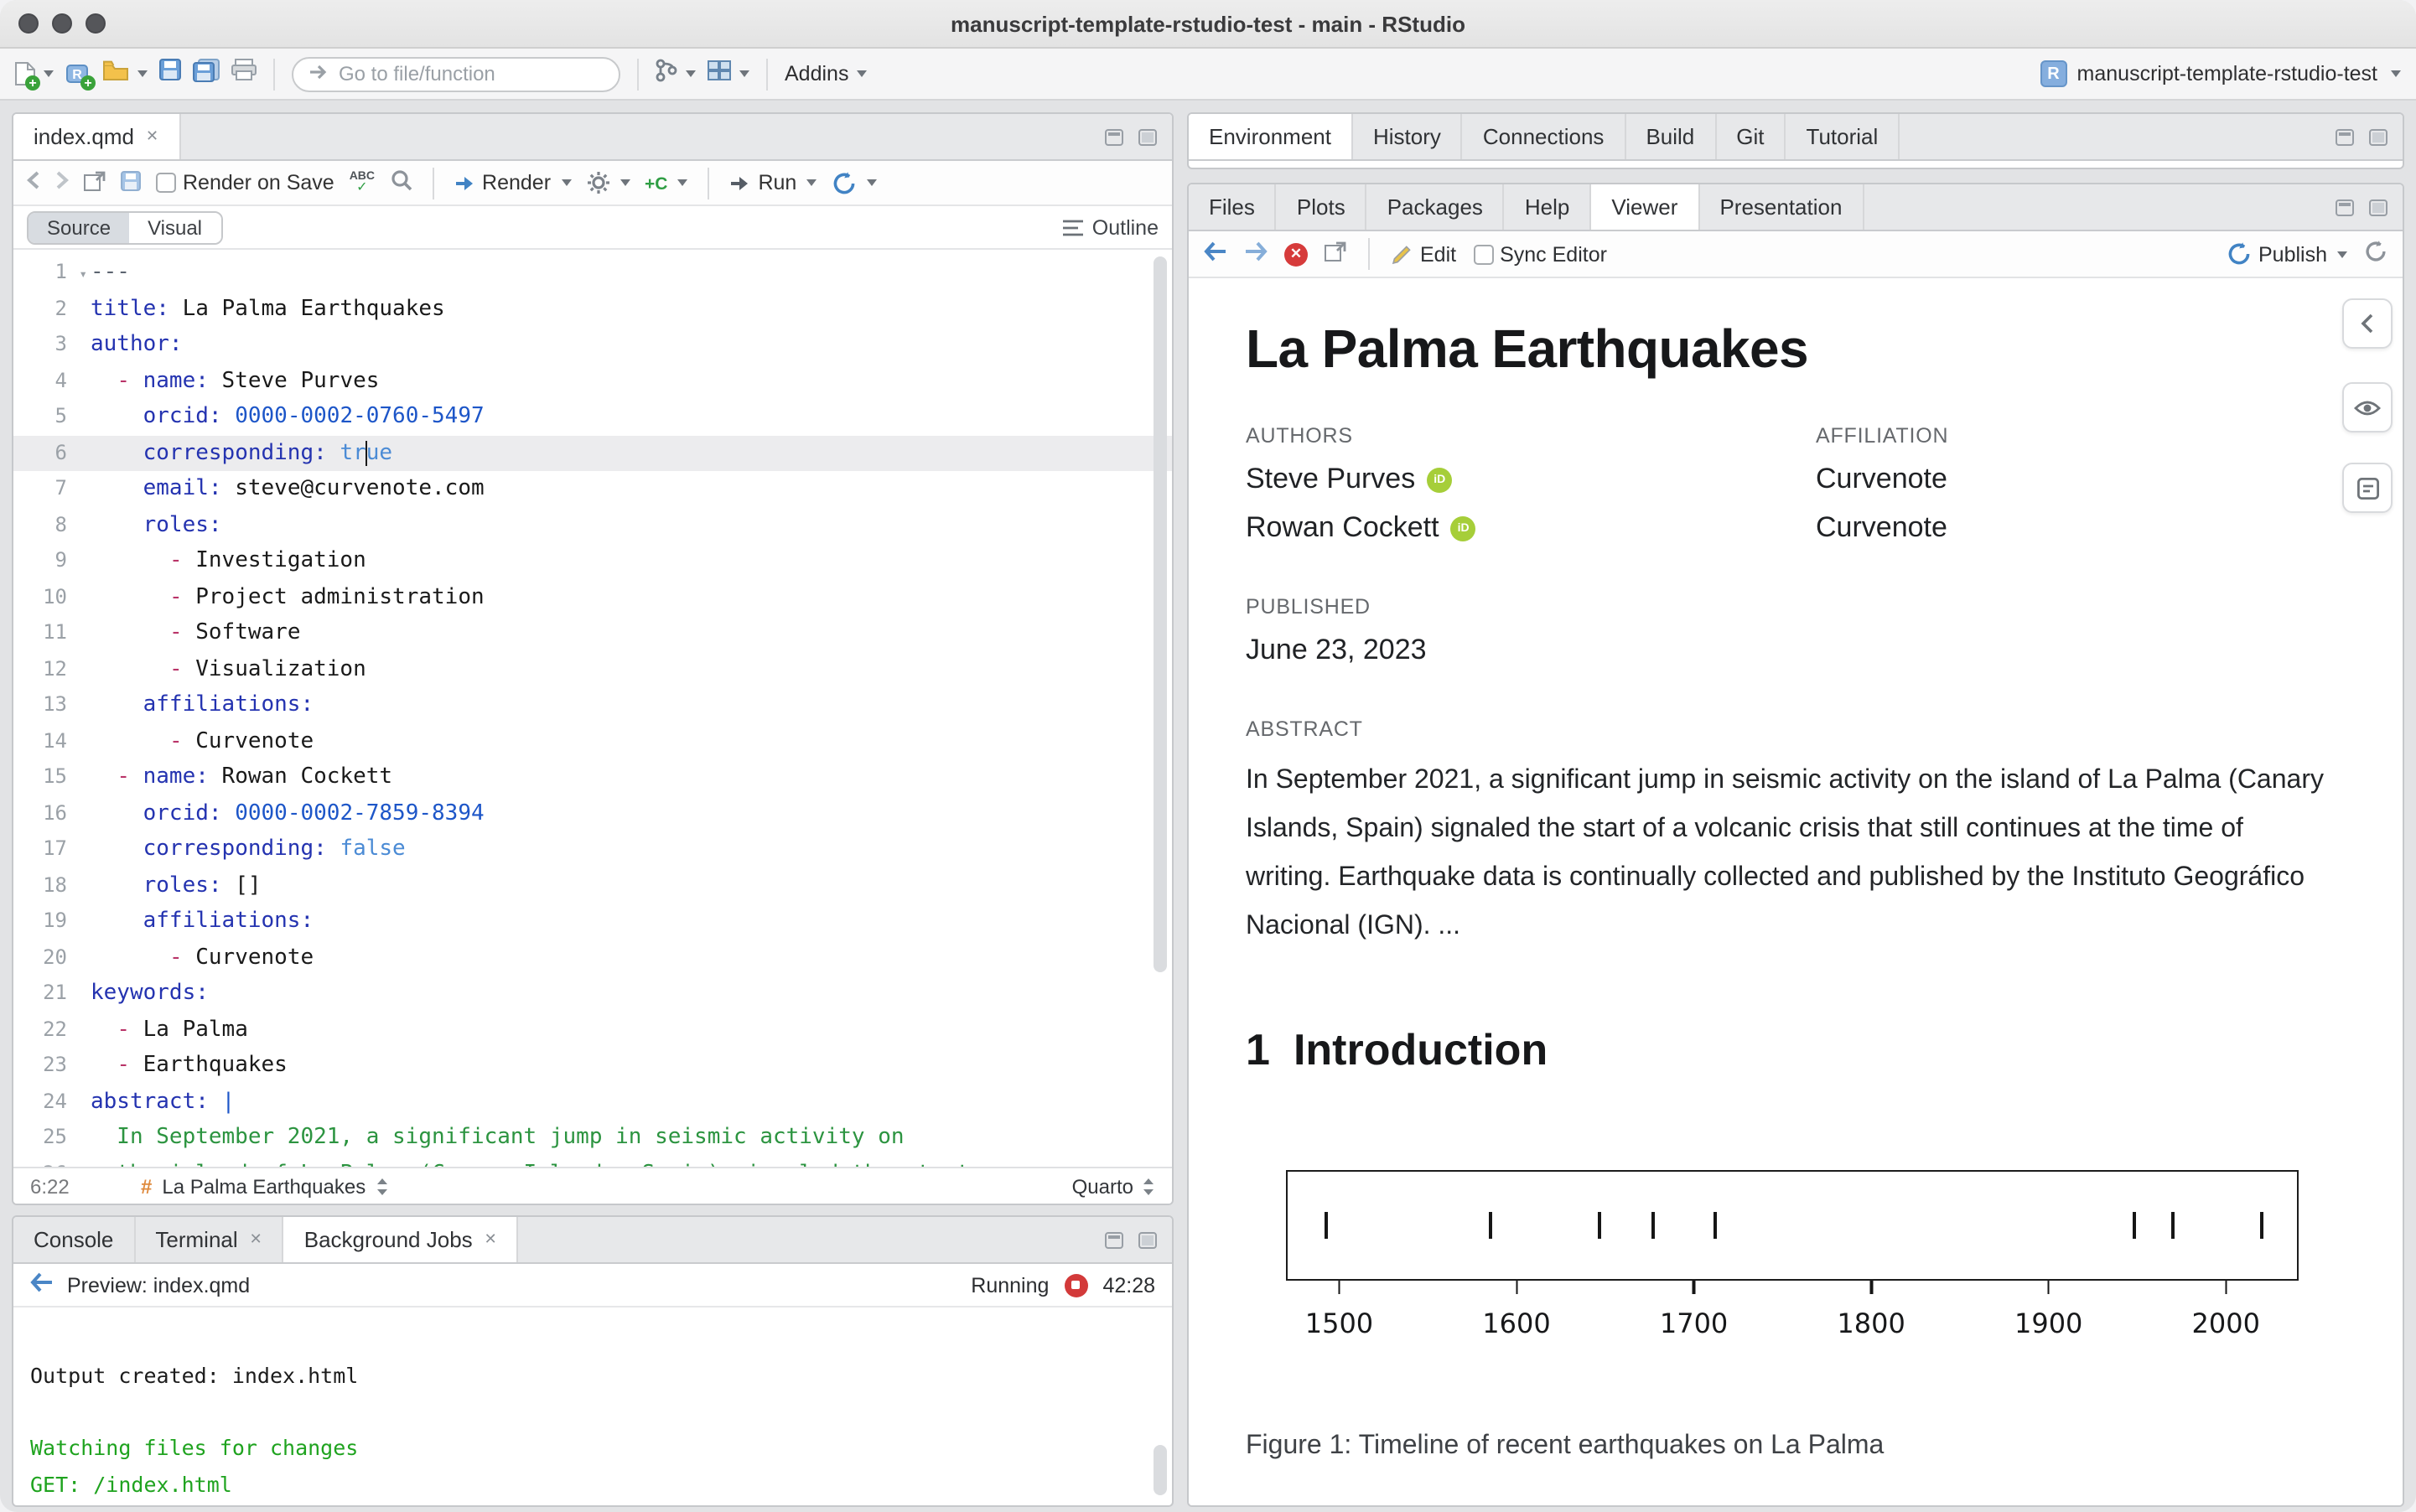  What do you see at coordinates (592, 489) in the screenshot?
I see `code-line: 7 email: steve@curvenote.com` at bounding box center [592, 489].